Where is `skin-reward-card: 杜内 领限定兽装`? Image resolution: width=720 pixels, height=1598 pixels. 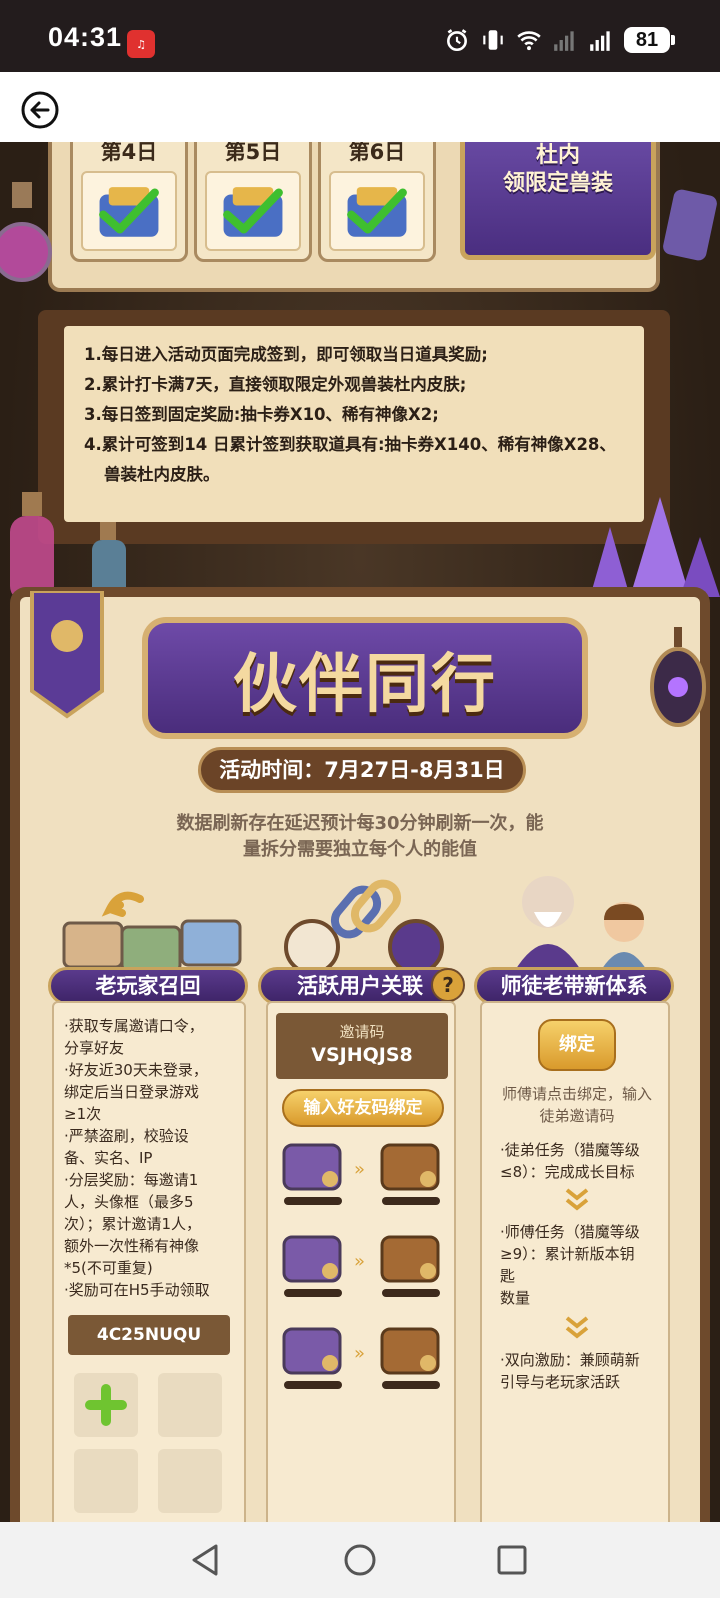 skin-reward-card: 杜内 领限定兽装 is located at coordinates (558, 201).